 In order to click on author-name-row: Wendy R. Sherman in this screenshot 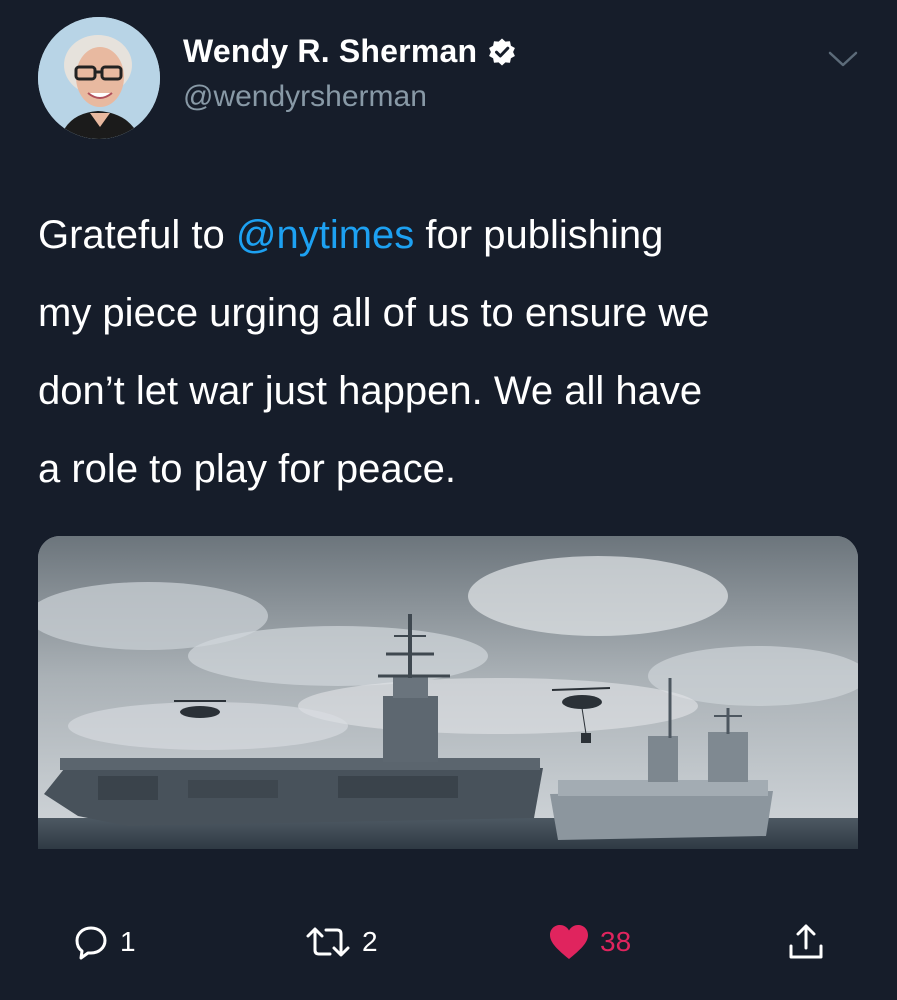, I will do `click(350, 51)`.